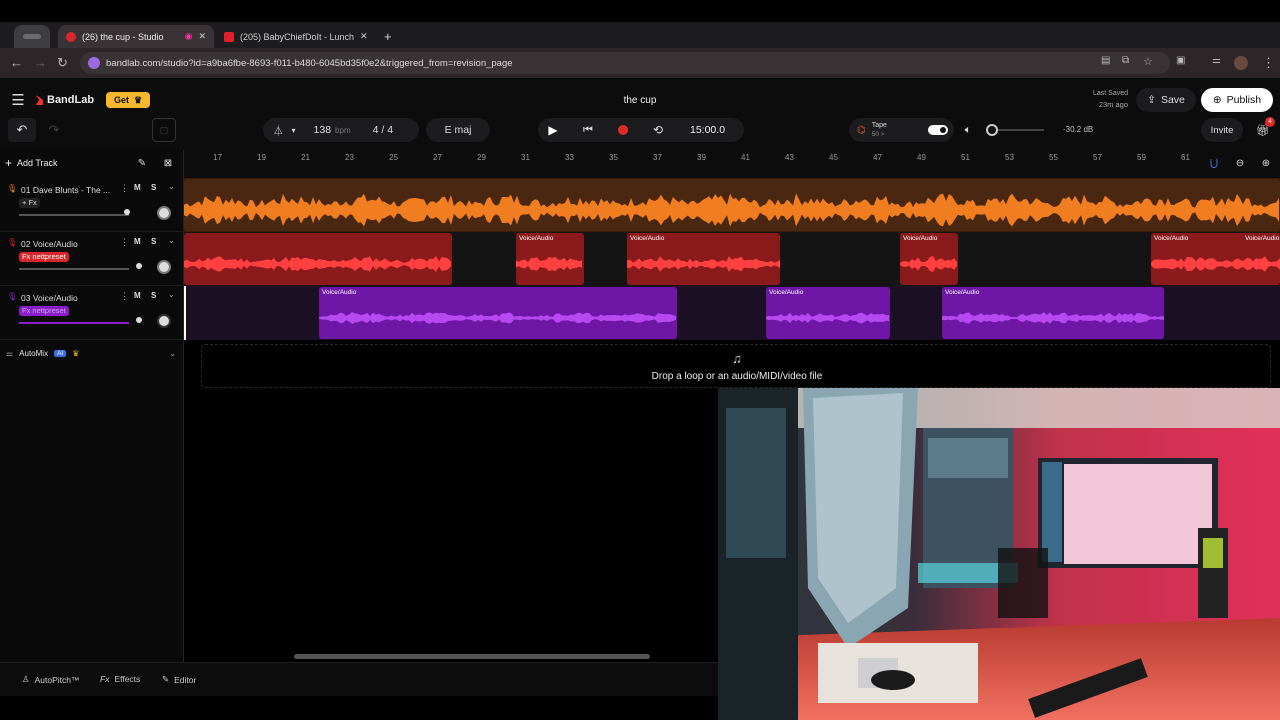  What do you see at coordinates (588, 130) in the screenshot?
I see `skip-back-icon: ⏮` at bounding box center [588, 130].